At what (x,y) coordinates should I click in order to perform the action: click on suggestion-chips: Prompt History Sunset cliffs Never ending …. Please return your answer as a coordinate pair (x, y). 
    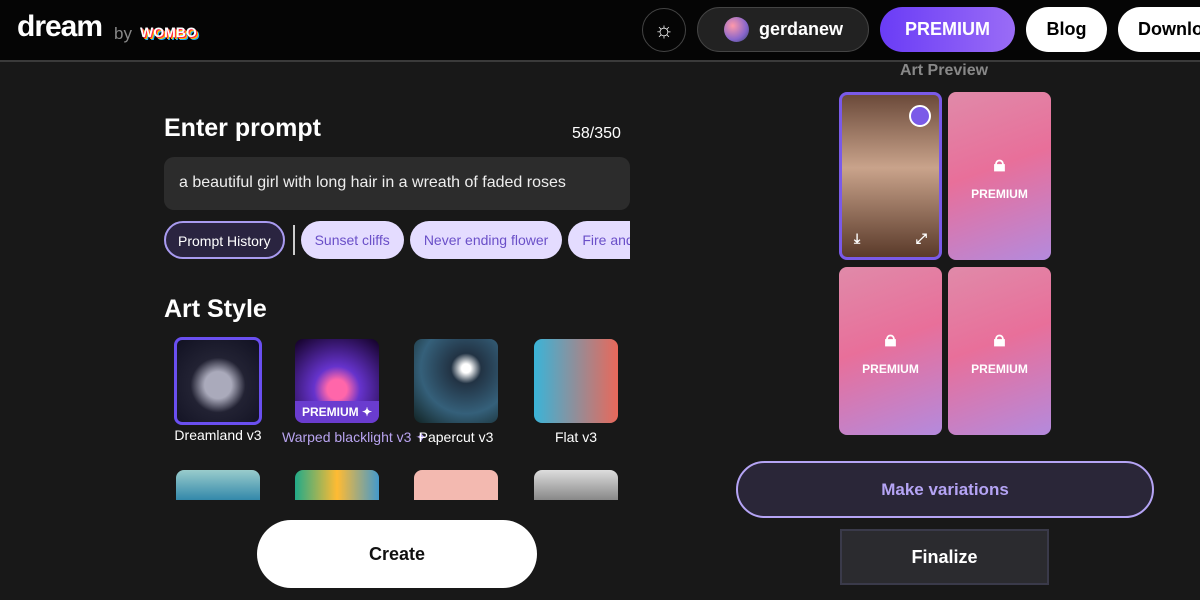
    Looking at the image, I should click on (397, 241).